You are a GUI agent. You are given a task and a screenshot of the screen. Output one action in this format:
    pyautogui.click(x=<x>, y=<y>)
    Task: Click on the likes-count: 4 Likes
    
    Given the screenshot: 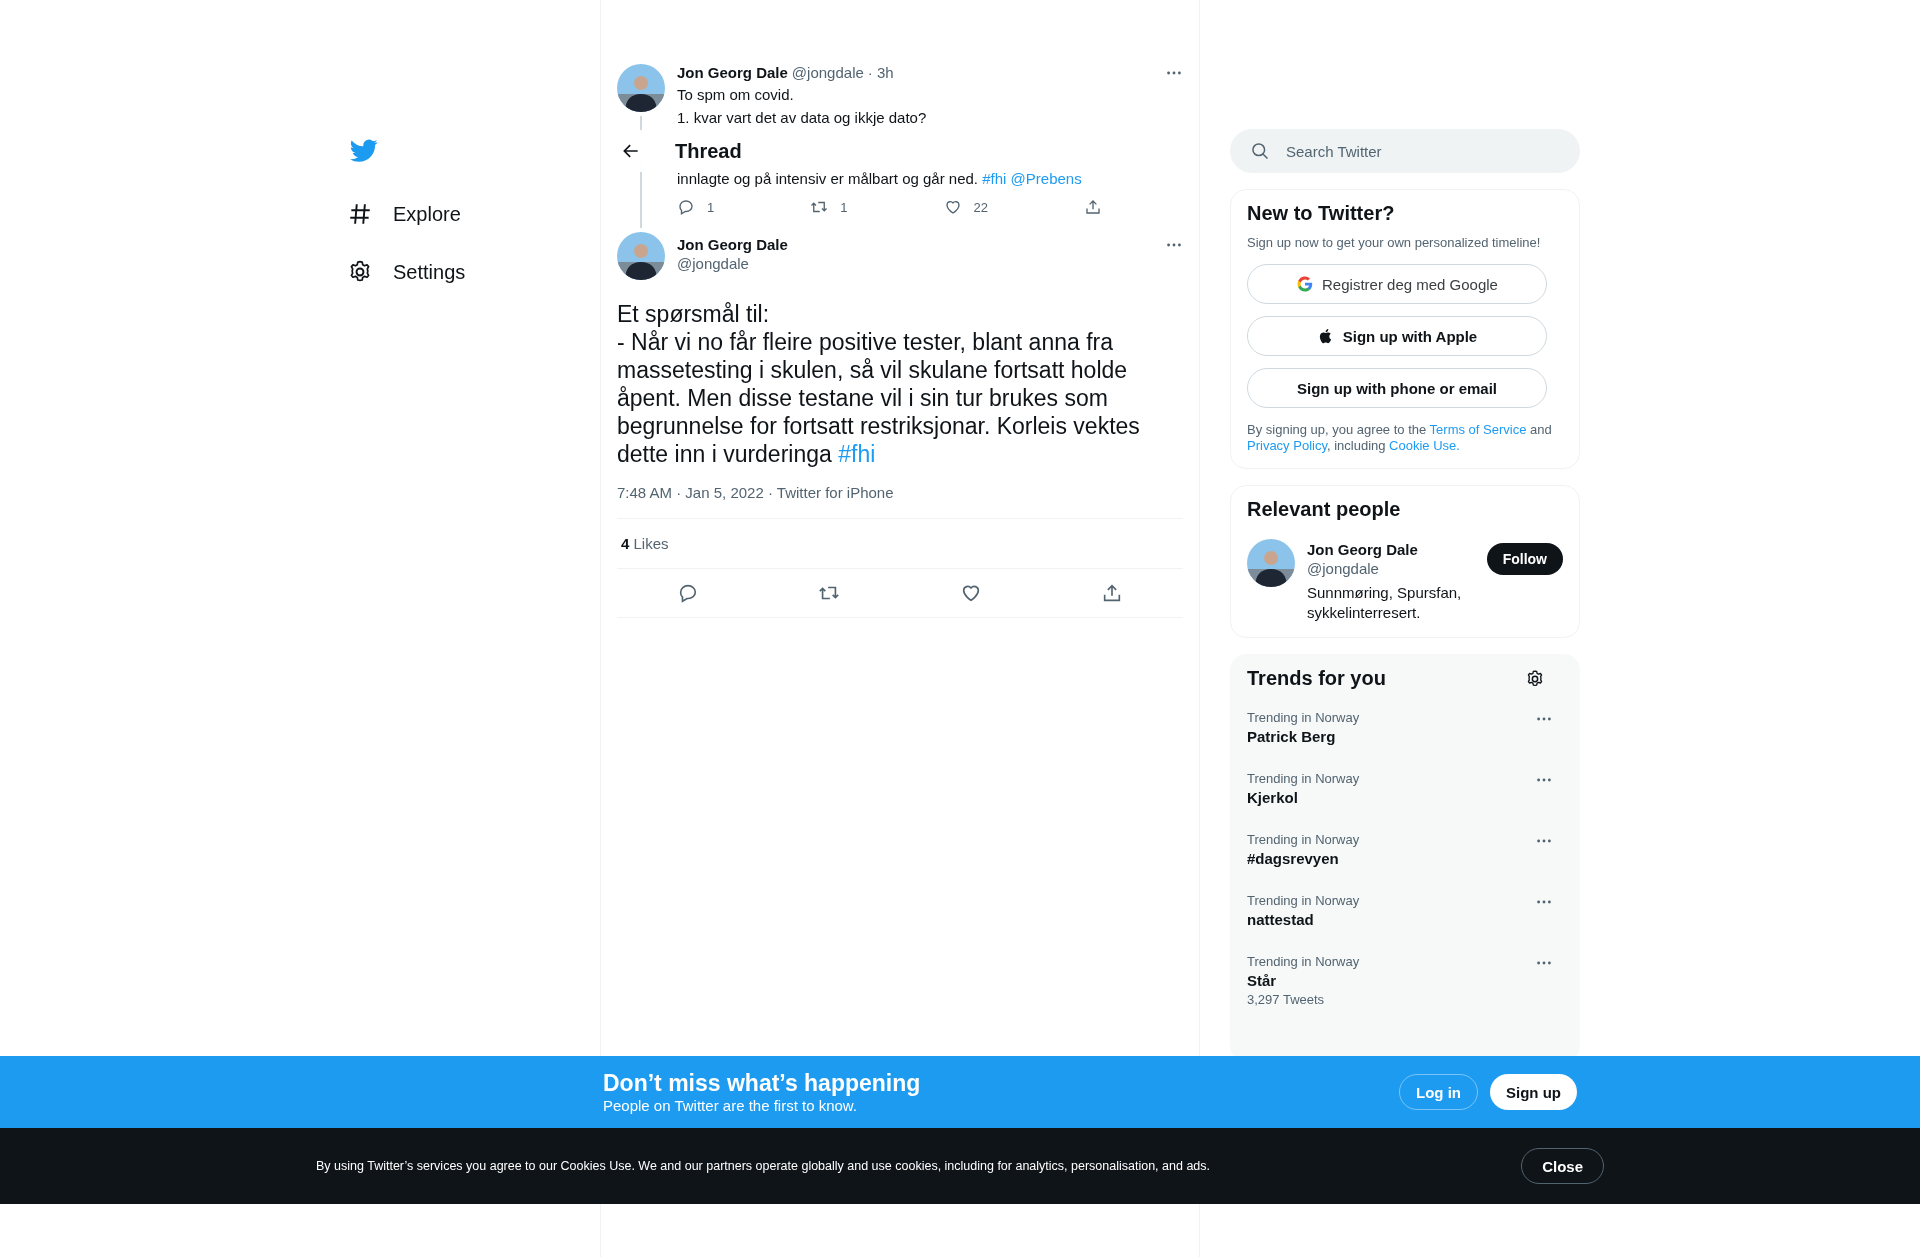 What is the action you would take?
    pyautogui.click(x=645, y=543)
    